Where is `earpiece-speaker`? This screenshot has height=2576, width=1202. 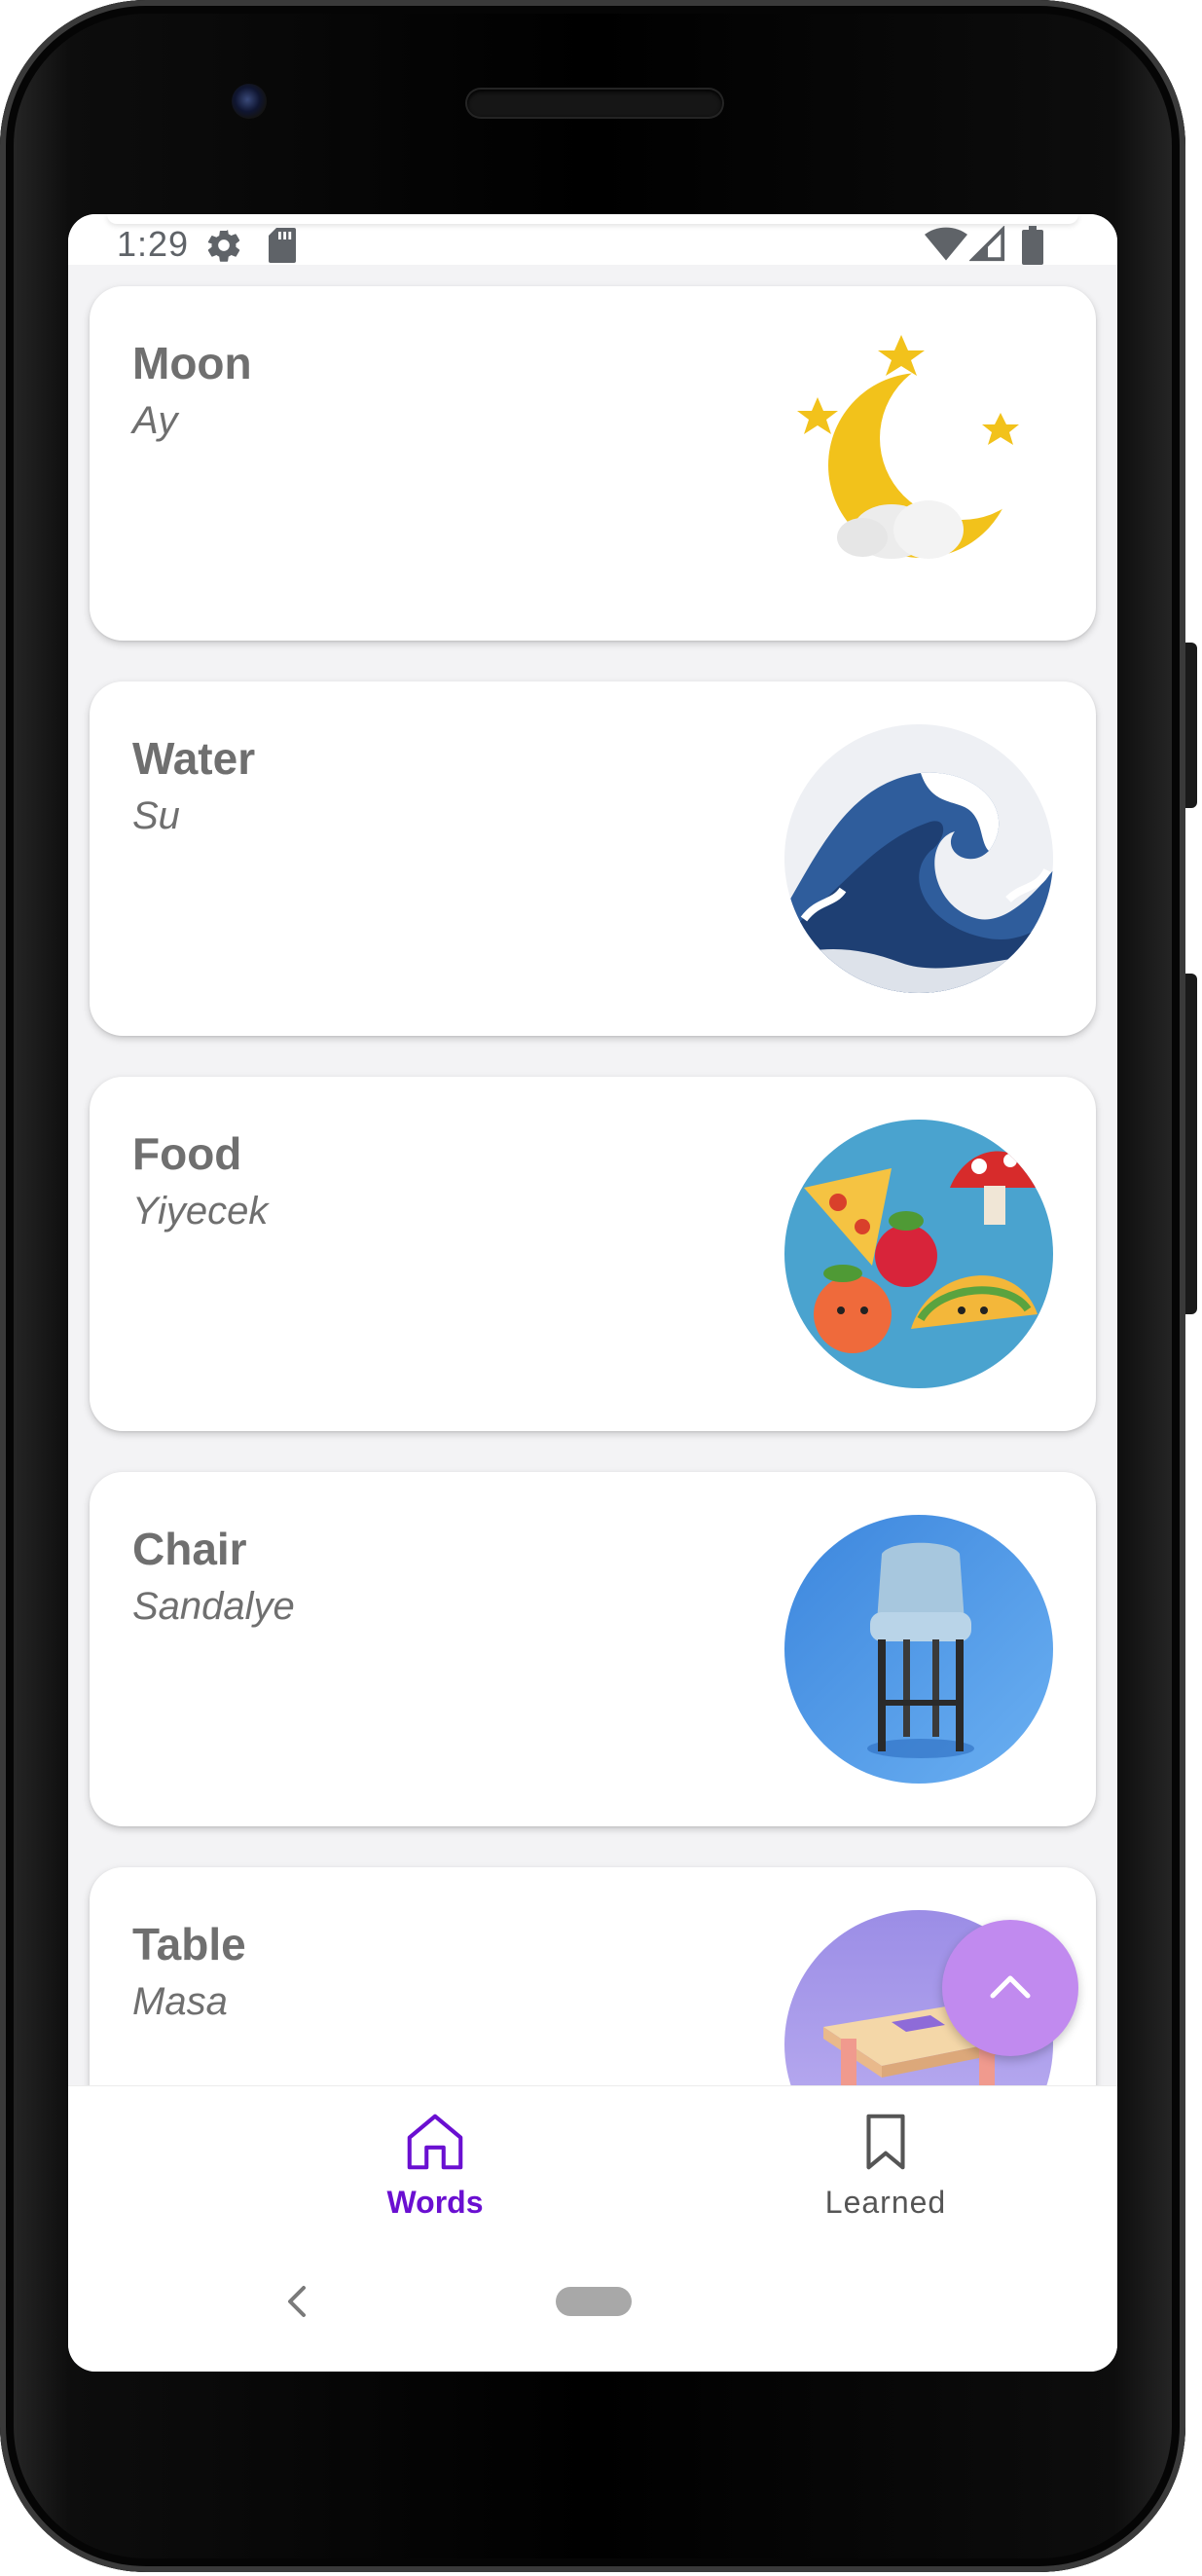
earpiece-speaker is located at coordinates (594, 103).